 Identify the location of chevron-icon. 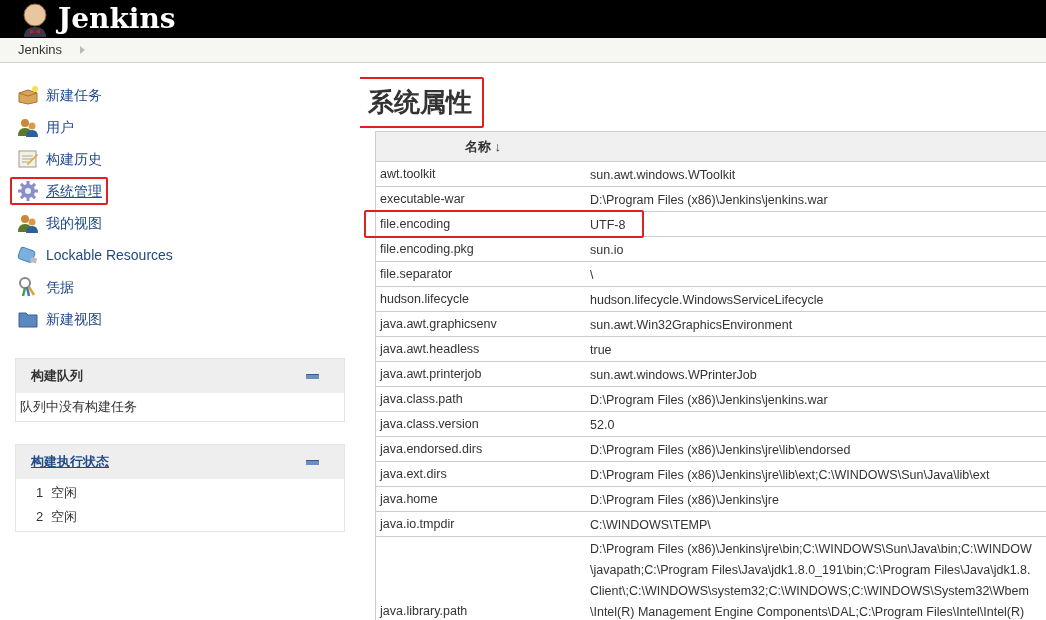
(83, 50).